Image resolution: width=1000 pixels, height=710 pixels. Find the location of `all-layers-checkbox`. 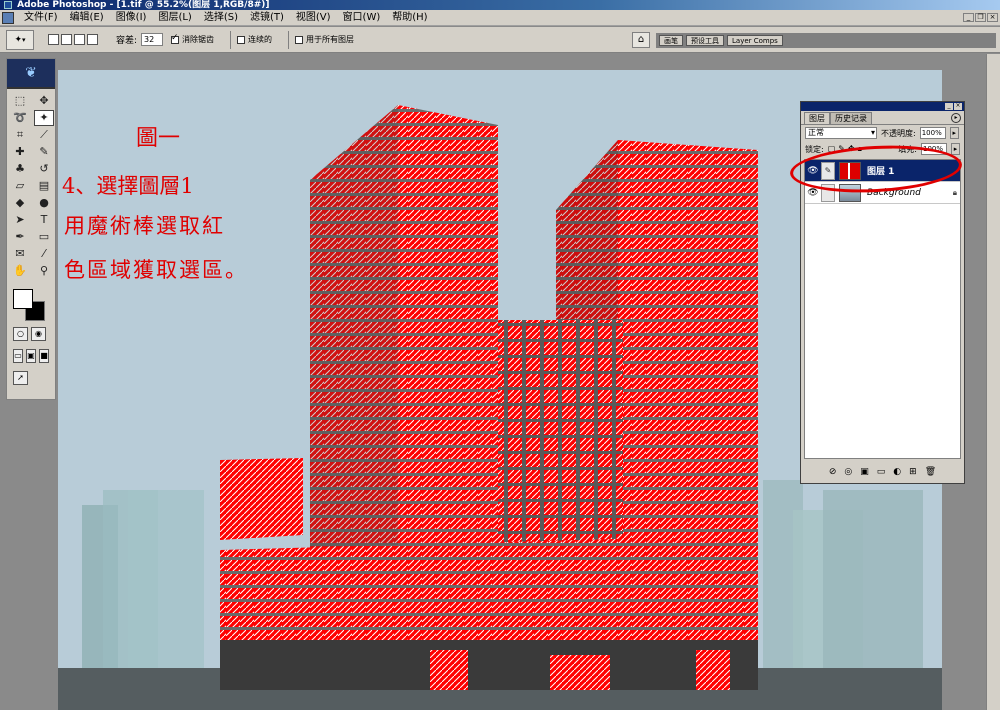

all-layers-checkbox is located at coordinates (299, 39).